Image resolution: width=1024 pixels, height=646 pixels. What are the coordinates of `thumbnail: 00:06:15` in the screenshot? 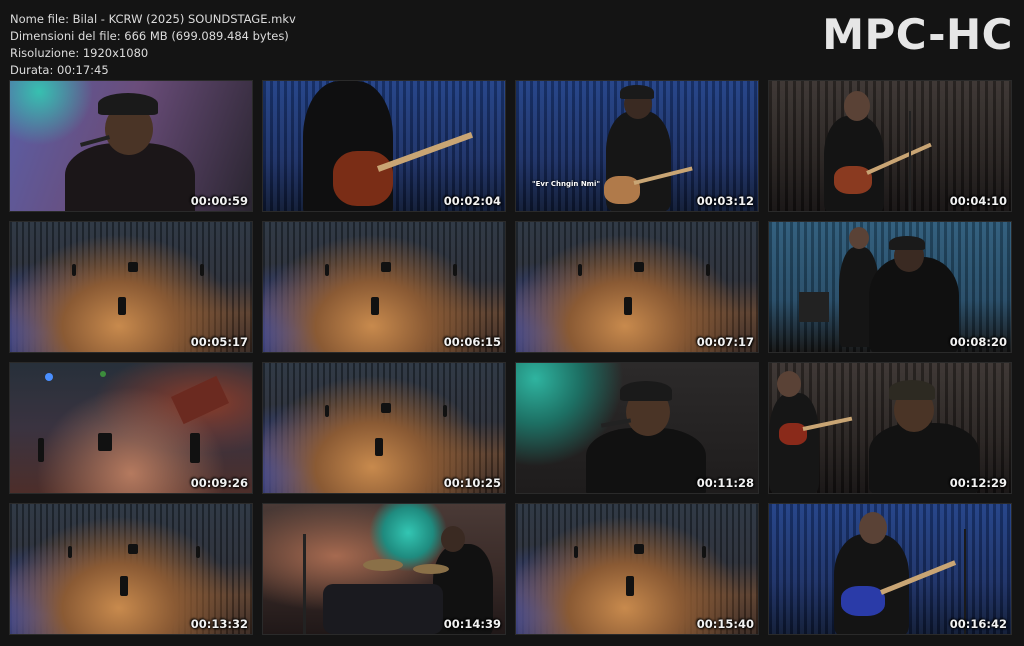 It's located at (384, 287).